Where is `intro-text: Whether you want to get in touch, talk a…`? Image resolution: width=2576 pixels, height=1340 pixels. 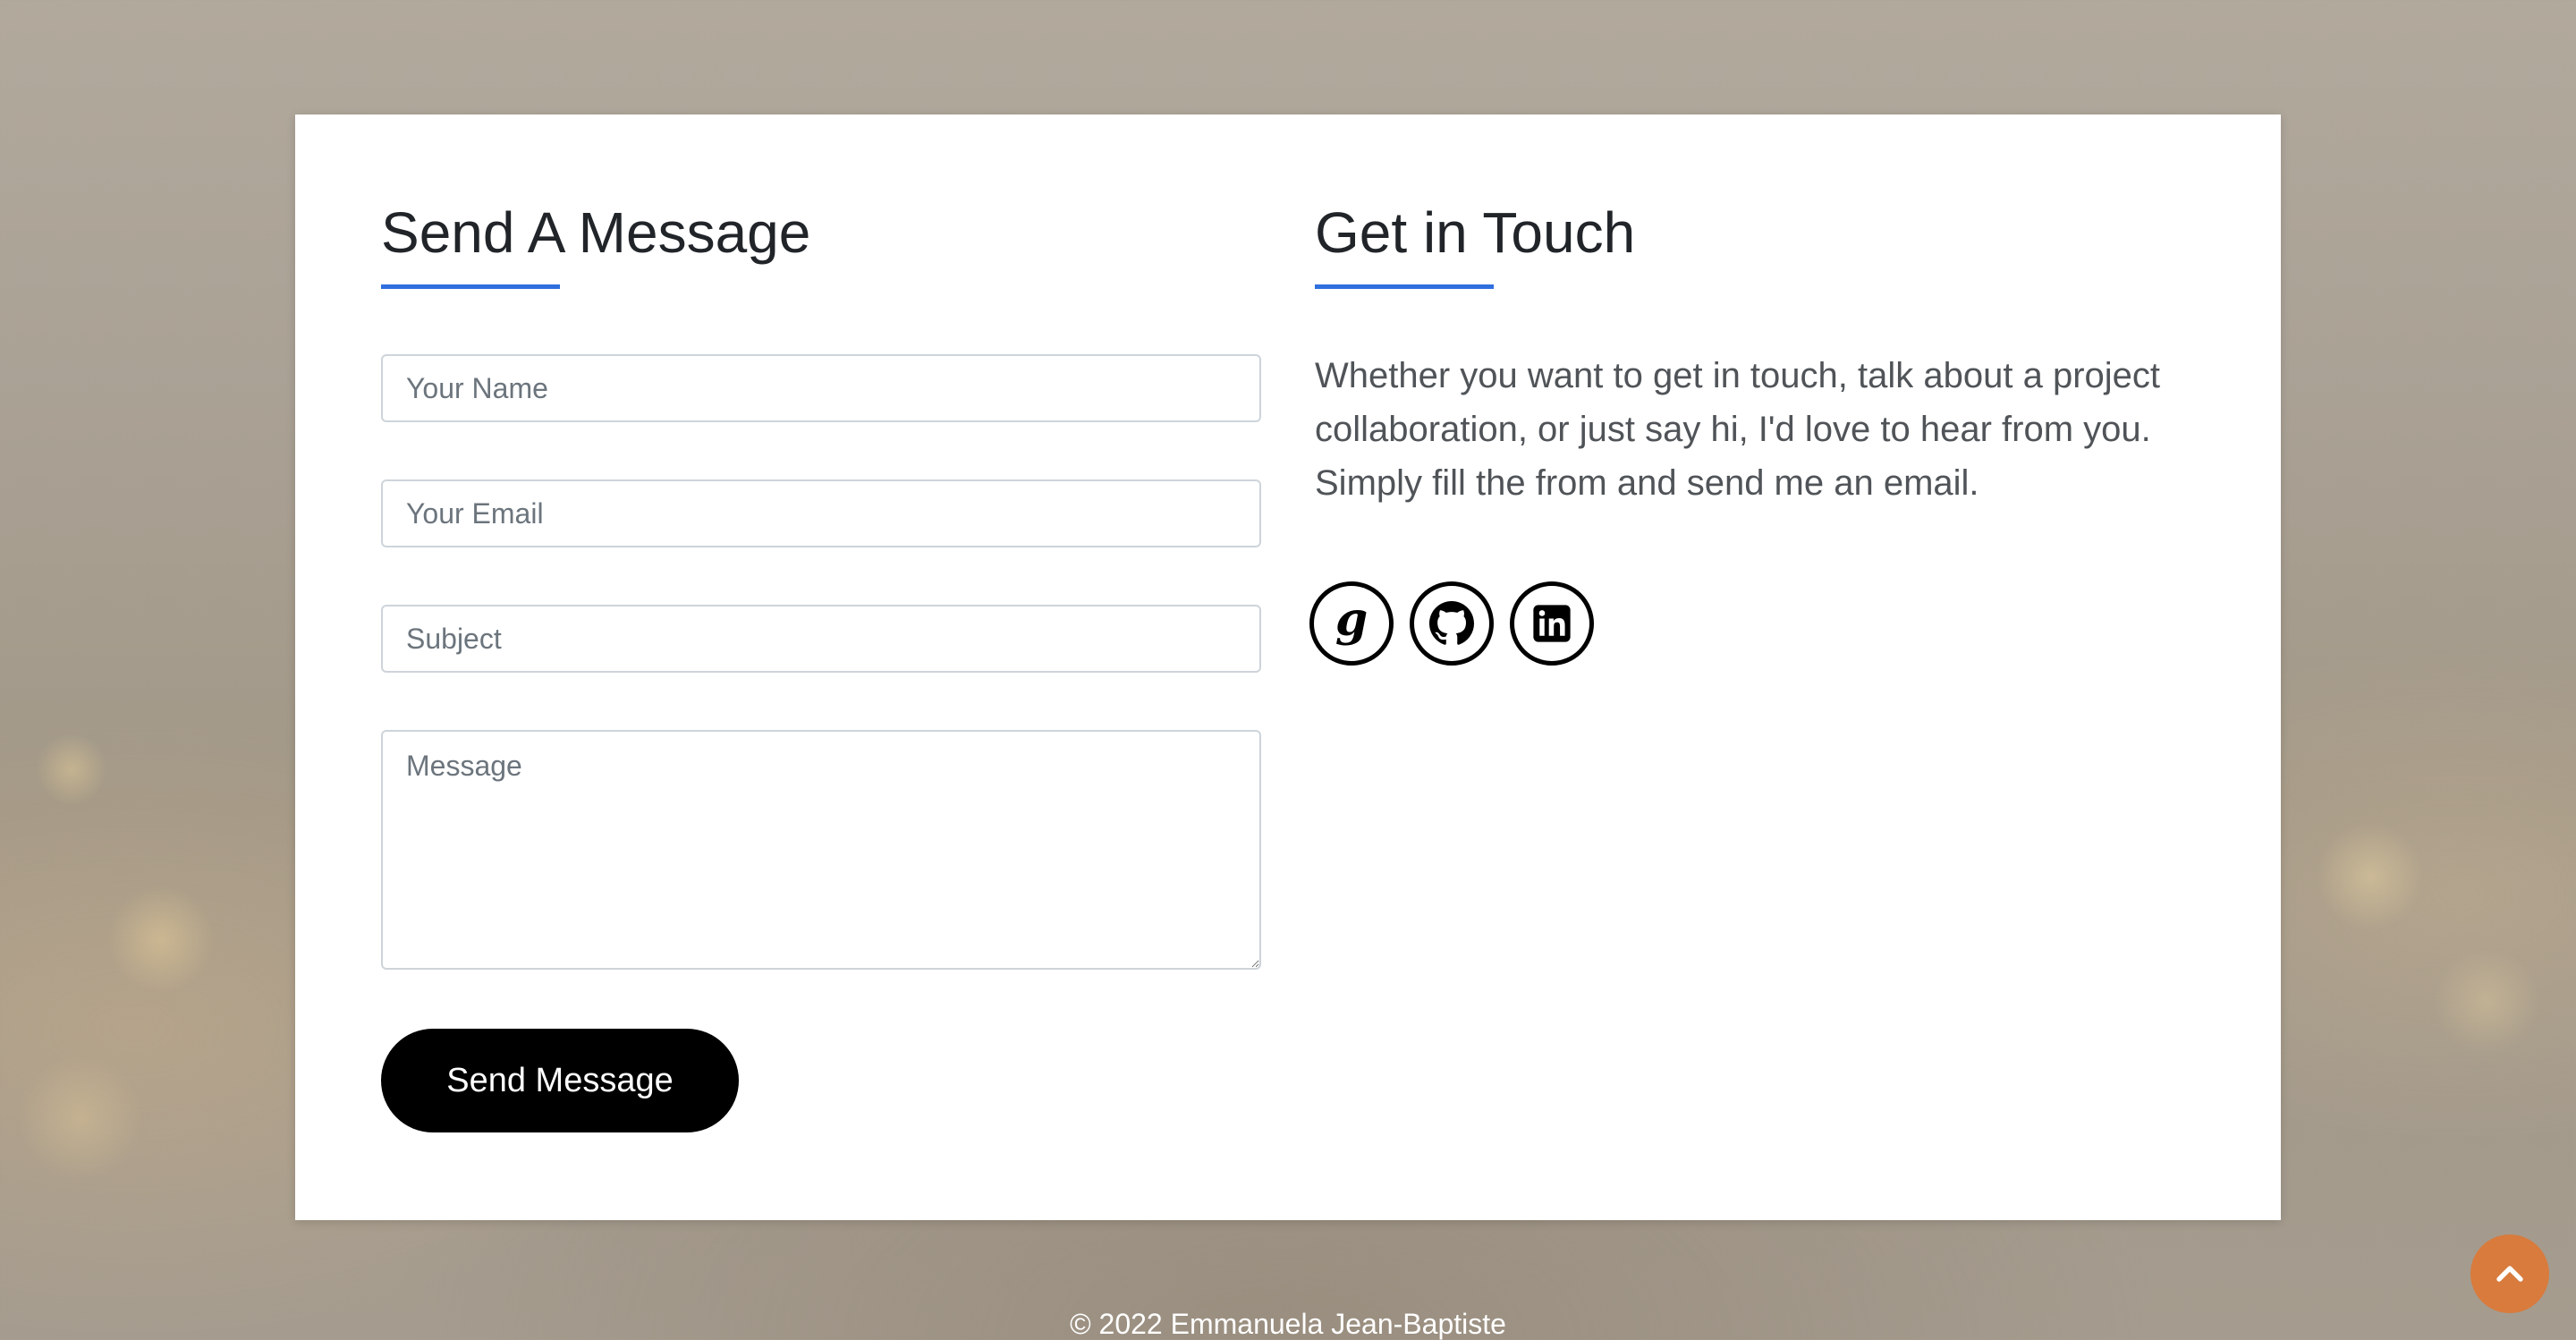 intro-text: Whether you want to get in touch, talk a… is located at coordinates (1737, 429).